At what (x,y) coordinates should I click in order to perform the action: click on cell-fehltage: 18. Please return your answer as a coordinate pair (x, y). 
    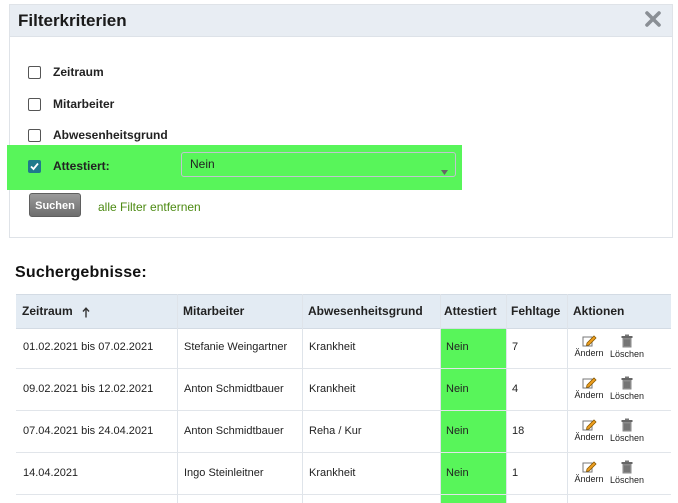
    Looking at the image, I should click on (518, 431).